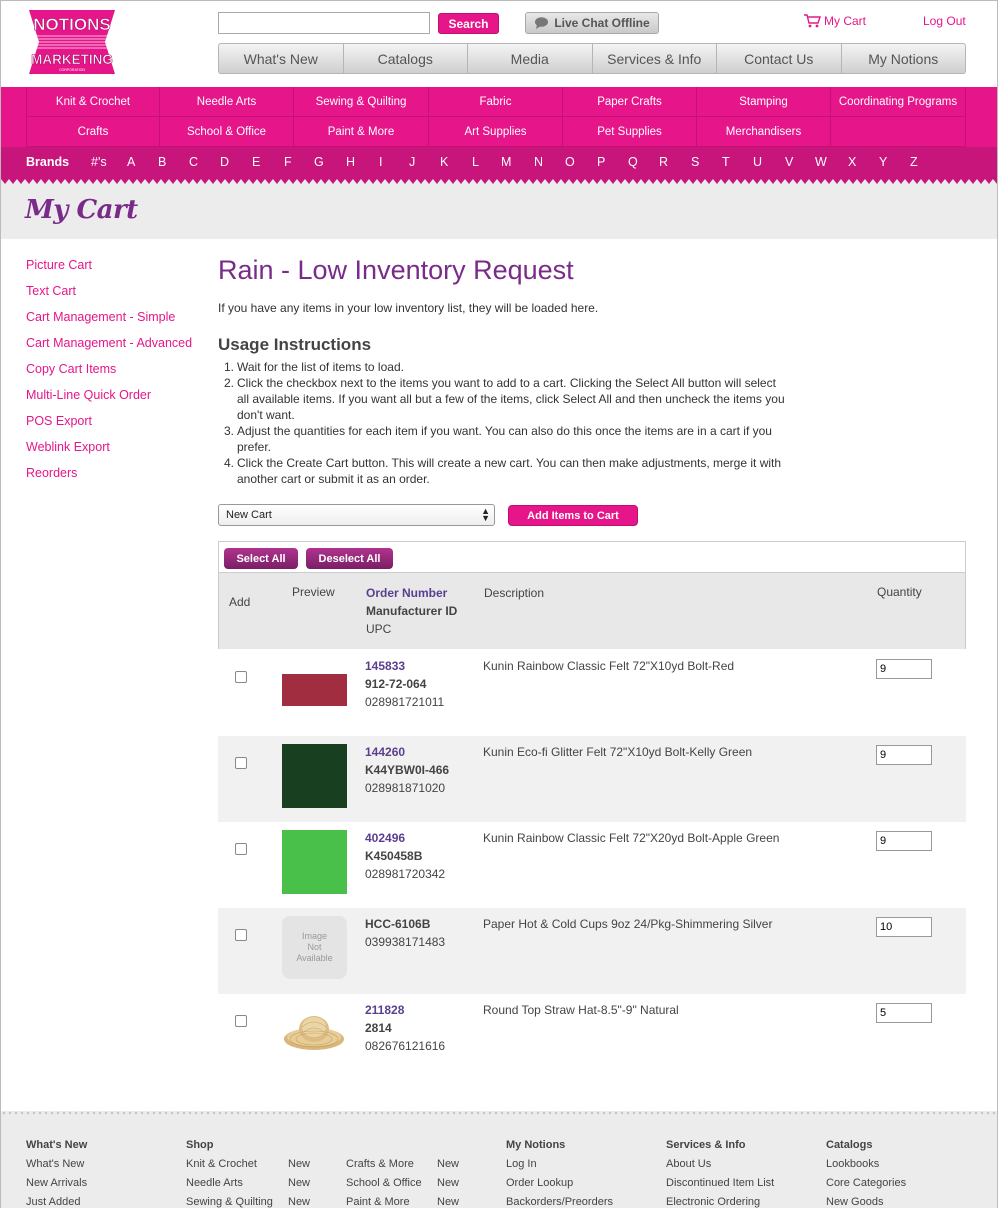 The width and height of the screenshot is (998, 1208). What do you see at coordinates (109, 349) in the screenshot?
I see `sidebar-item-cart-management-advanced: Cart Management - Advanced` at bounding box center [109, 349].